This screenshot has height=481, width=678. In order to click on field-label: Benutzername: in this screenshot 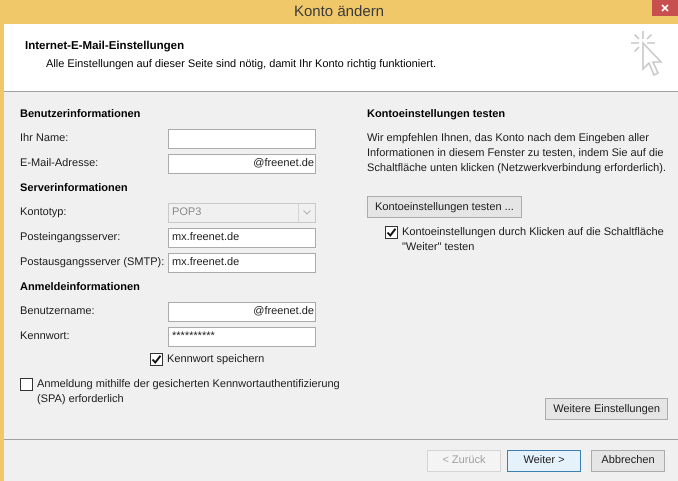, I will do `click(58, 312)`.